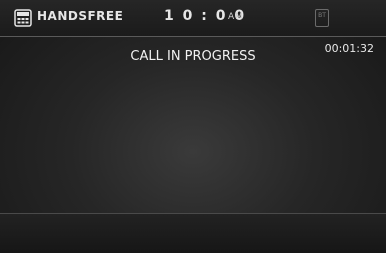  I want to click on mode-label: HANDSFREE, so click(80, 16).